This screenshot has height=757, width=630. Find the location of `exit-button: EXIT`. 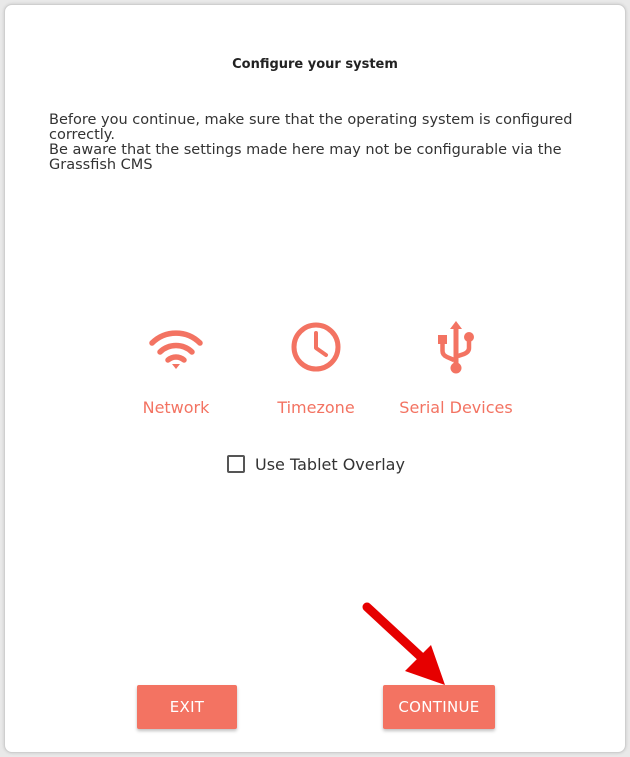

exit-button: EXIT is located at coordinates (187, 707).